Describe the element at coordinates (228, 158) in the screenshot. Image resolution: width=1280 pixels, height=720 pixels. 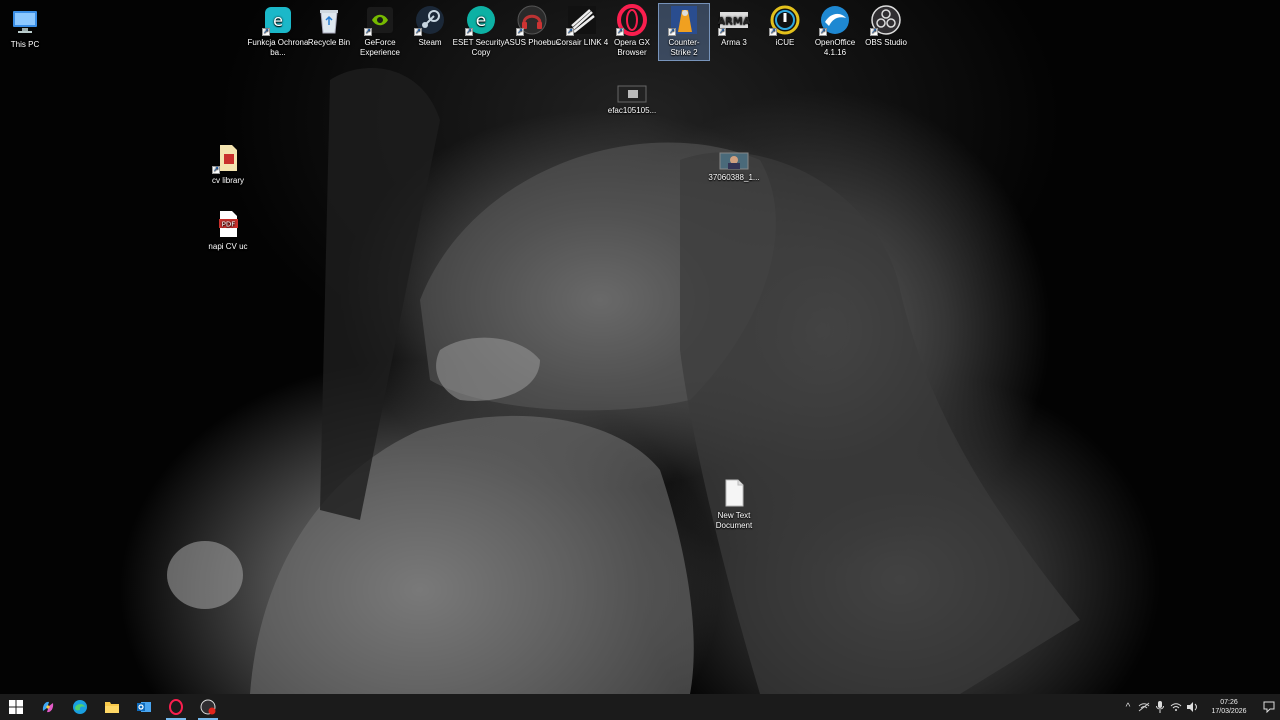
I see `document-icon: ↗` at that location.